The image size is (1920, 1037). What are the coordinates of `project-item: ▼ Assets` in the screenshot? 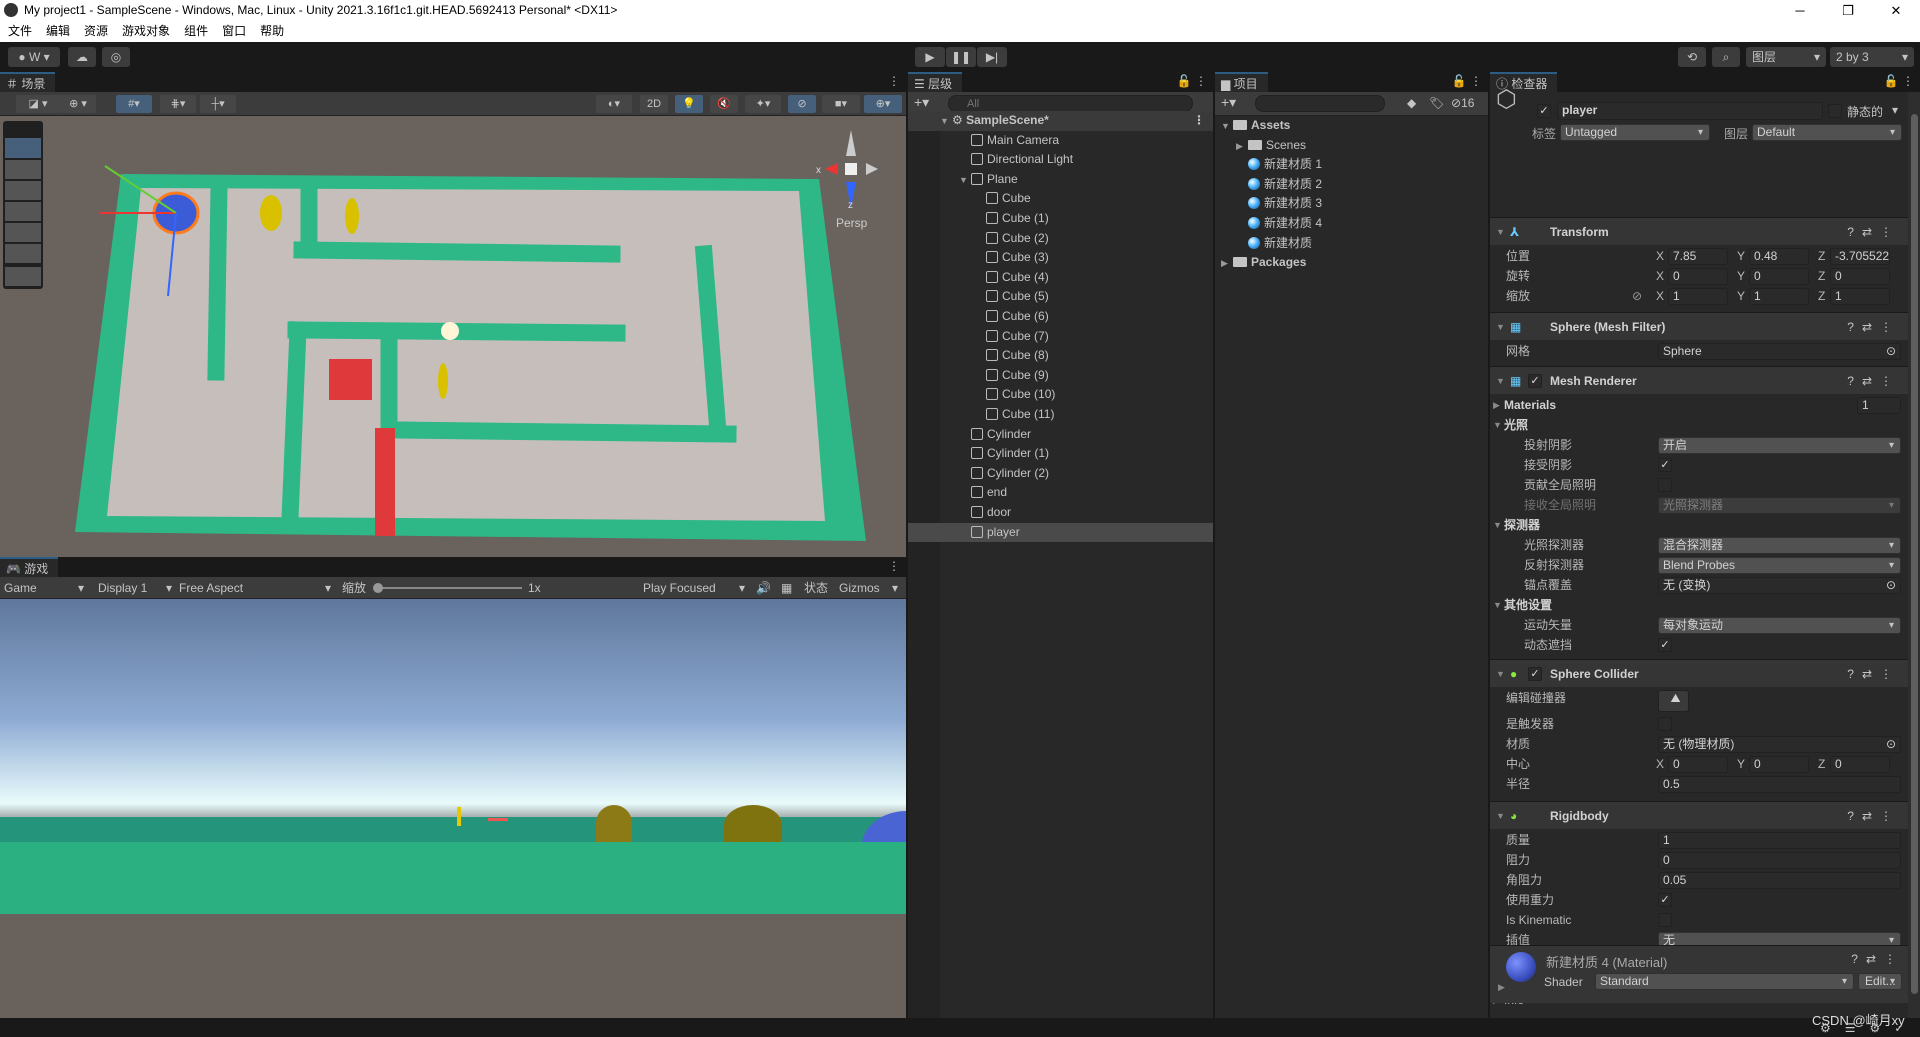 It's located at (1351, 126).